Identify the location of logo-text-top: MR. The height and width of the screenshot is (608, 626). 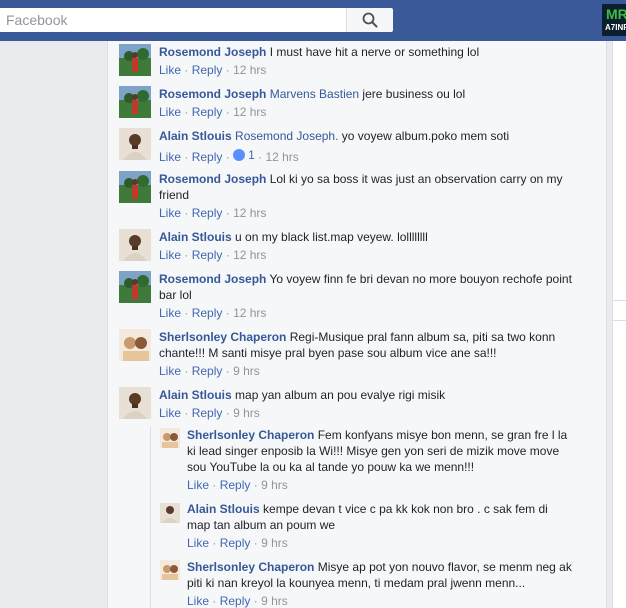
(616, 14).